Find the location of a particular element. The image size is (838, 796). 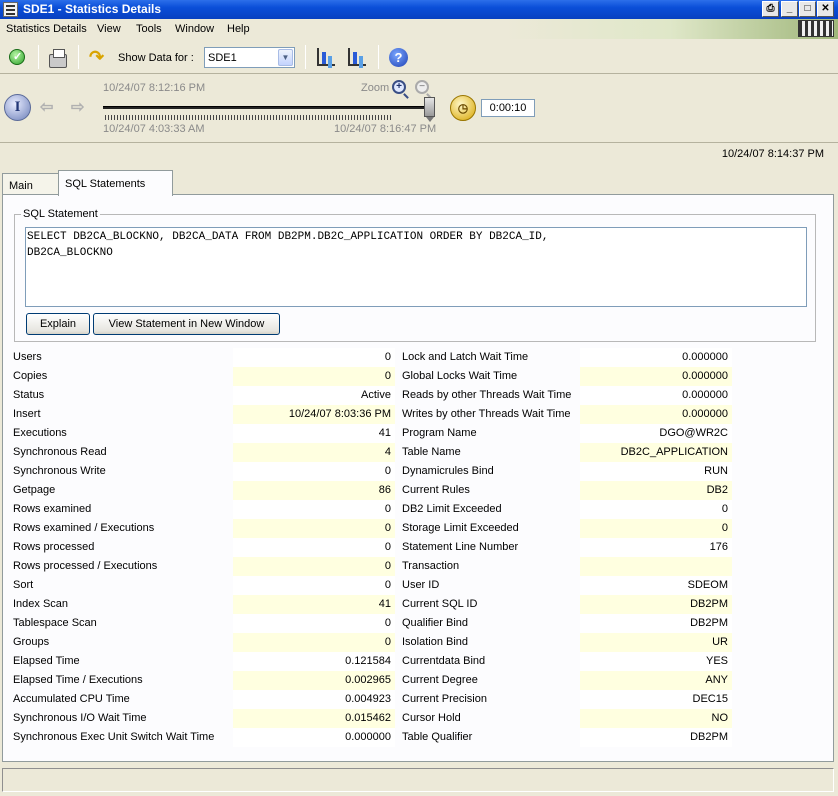

stat-label: Currentdata Bind is located at coordinates (444, 661).